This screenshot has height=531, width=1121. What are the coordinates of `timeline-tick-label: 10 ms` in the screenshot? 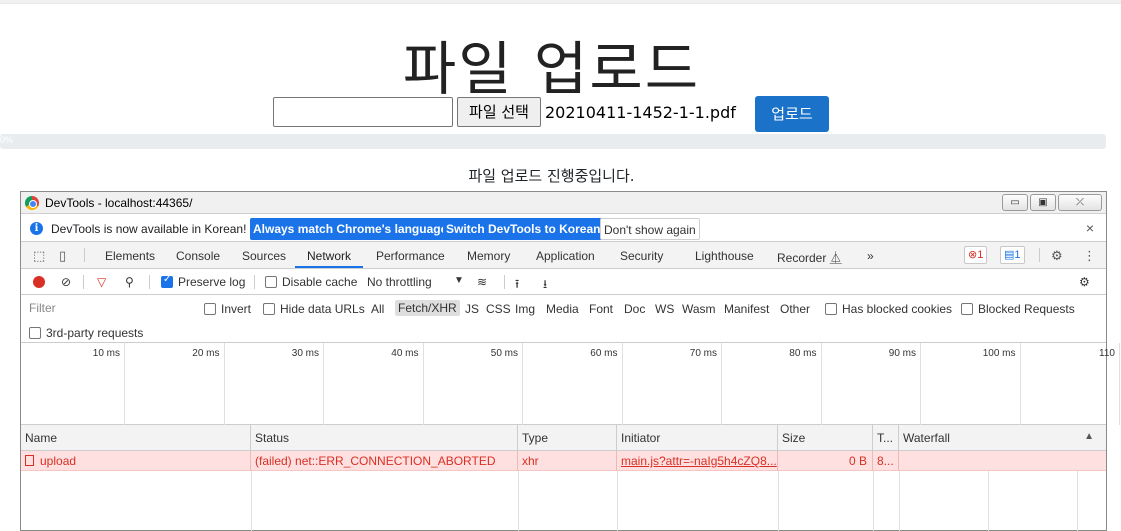 It's located at (106, 353).